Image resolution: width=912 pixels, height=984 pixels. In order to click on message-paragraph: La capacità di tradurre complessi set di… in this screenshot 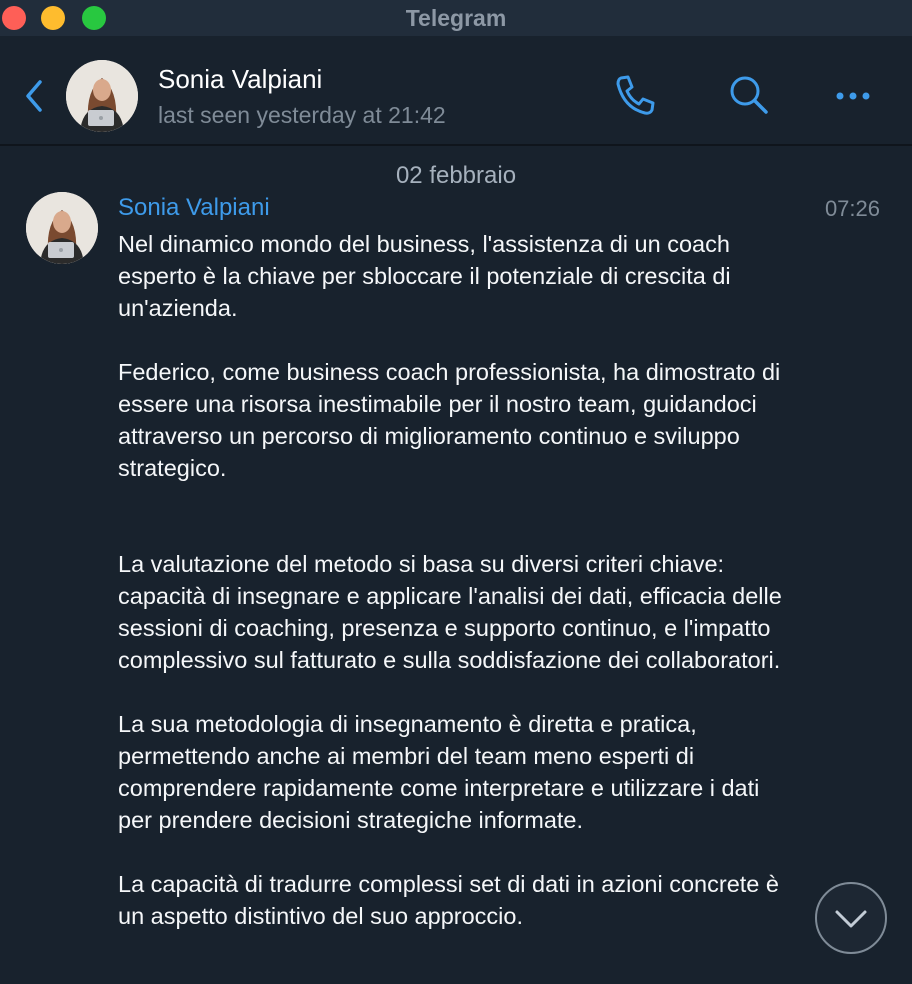, I will do `click(448, 900)`.